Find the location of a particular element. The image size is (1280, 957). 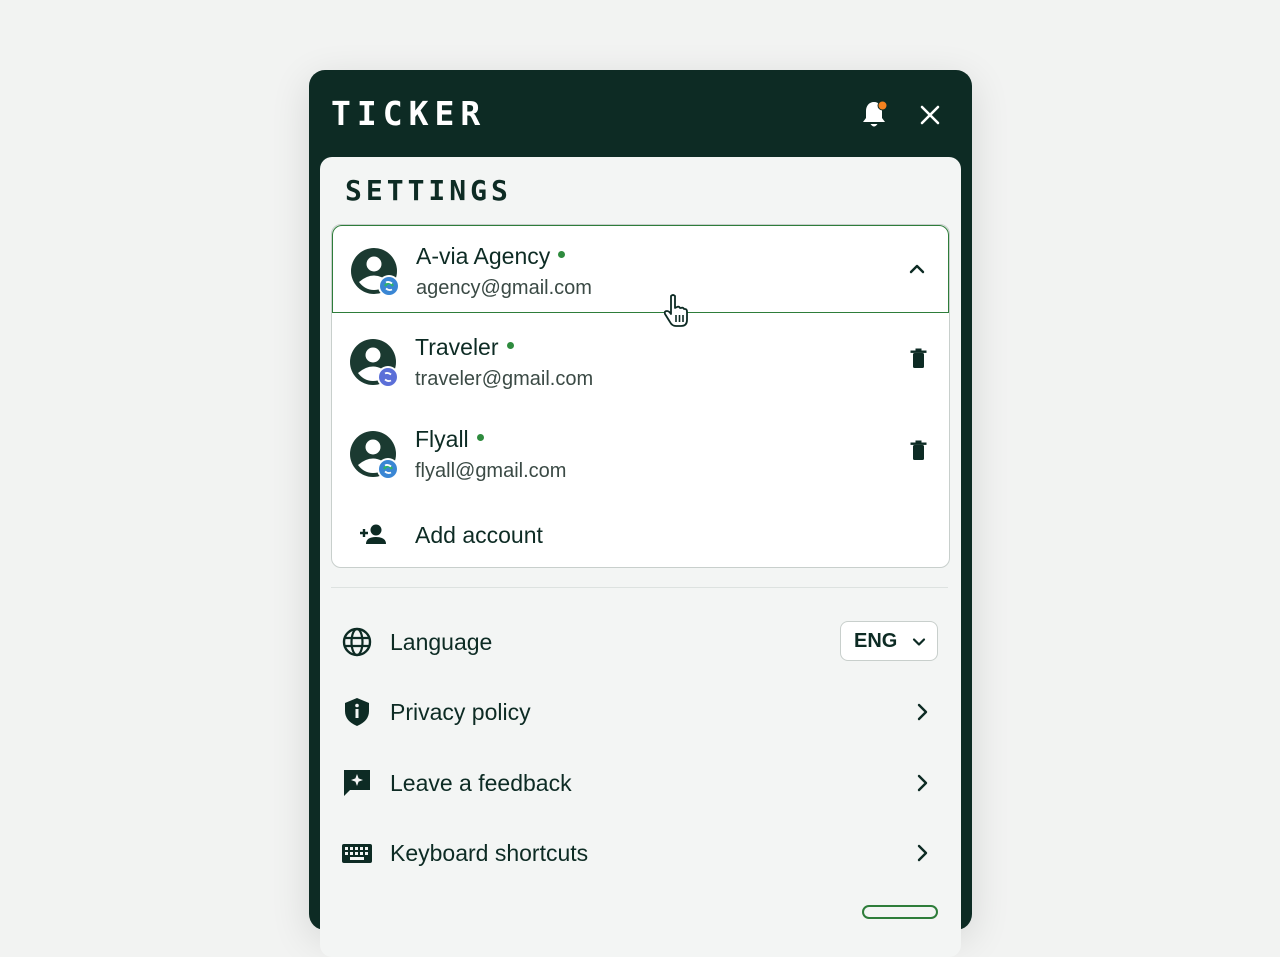

account-email: flyall@gmail.com is located at coordinates (491, 471).